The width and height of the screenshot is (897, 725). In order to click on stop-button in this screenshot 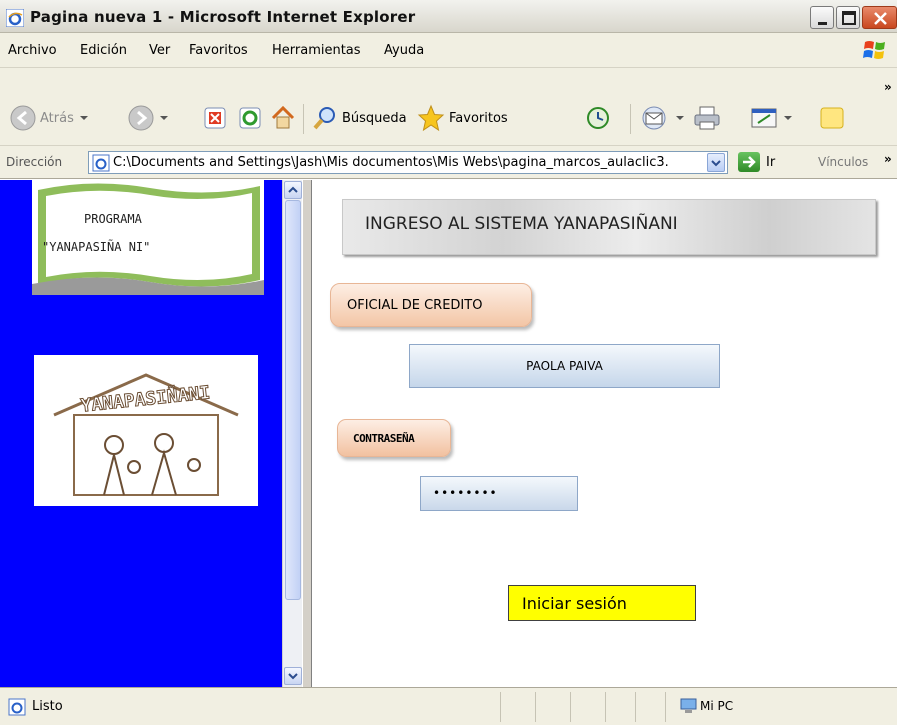, I will do `click(215, 118)`.